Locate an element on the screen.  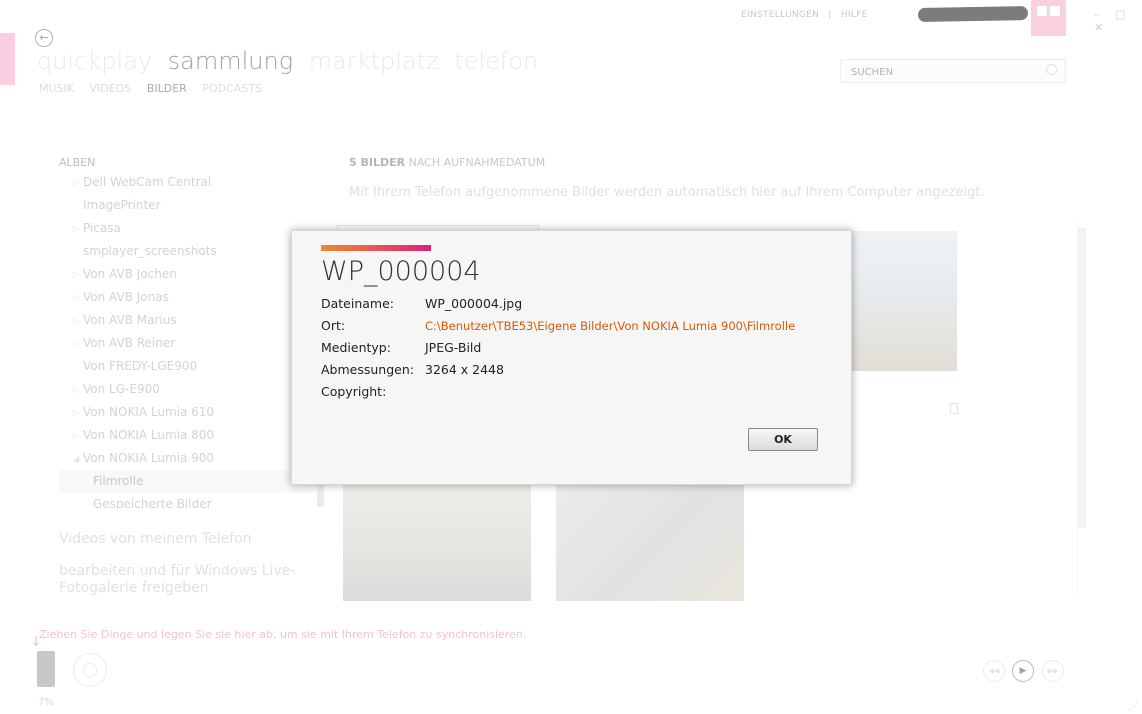
dialog-key: Medientyp: is located at coordinates (356, 347).